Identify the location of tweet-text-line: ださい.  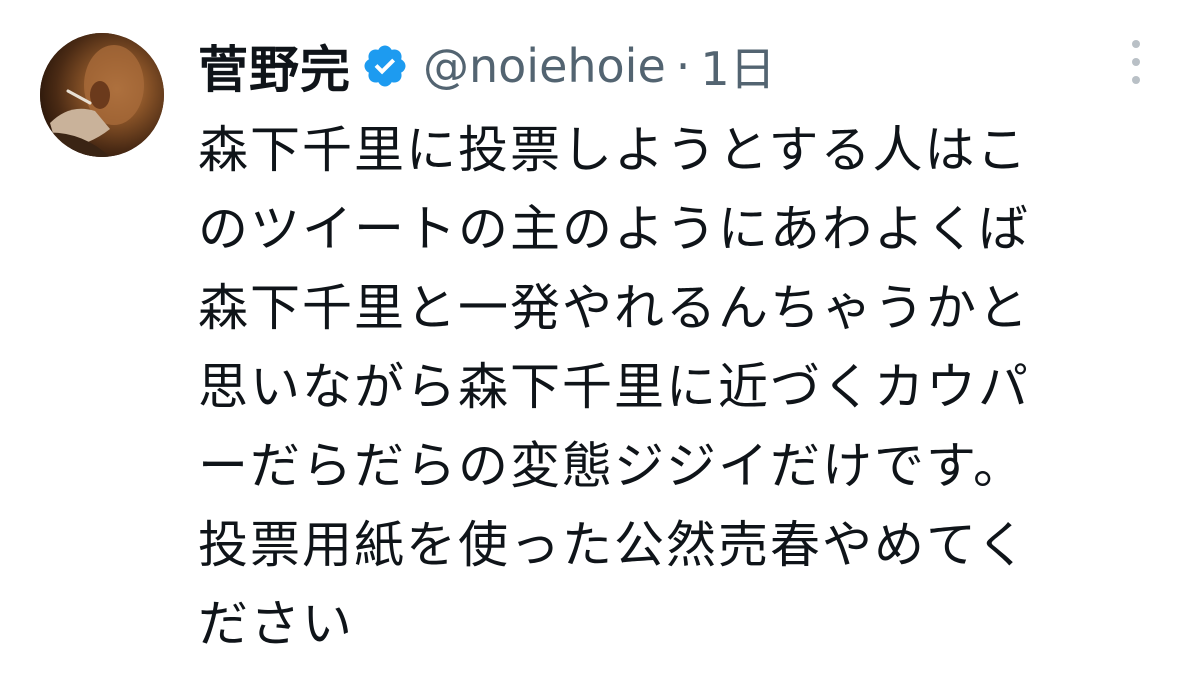
(276, 624).